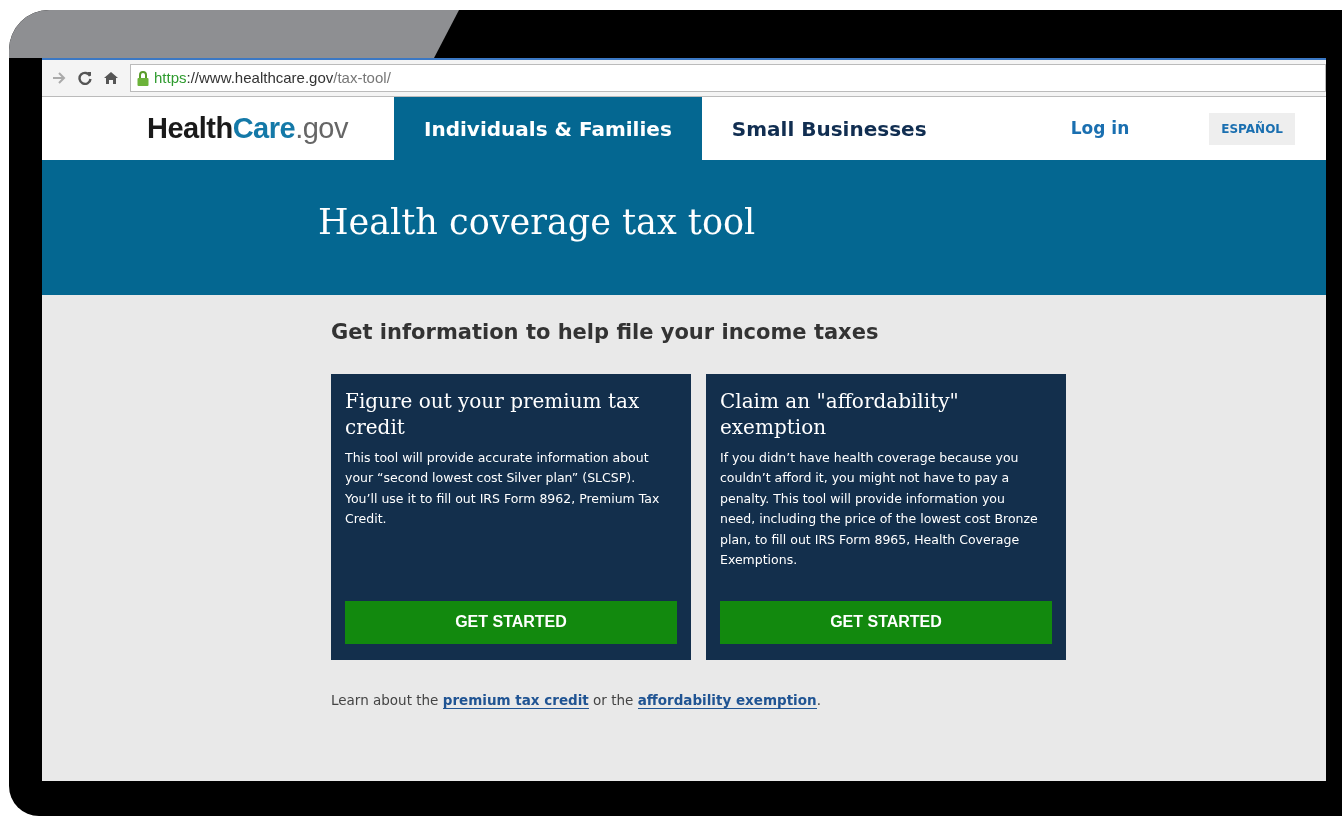 The image size is (1342, 818). What do you see at coordinates (493, 413) in the screenshot?
I see `card-title: Figure out your premium tax credit` at bounding box center [493, 413].